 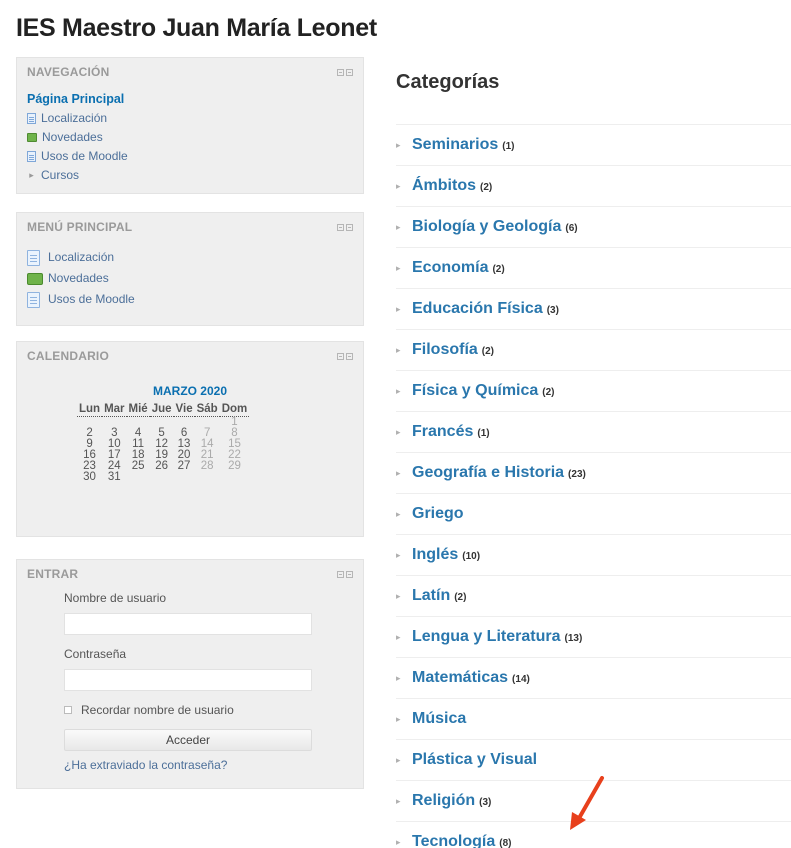 What do you see at coordinates (138, 455) in the screenshot?
I see `calendar-day: 18` at bounding box center [138, 455].